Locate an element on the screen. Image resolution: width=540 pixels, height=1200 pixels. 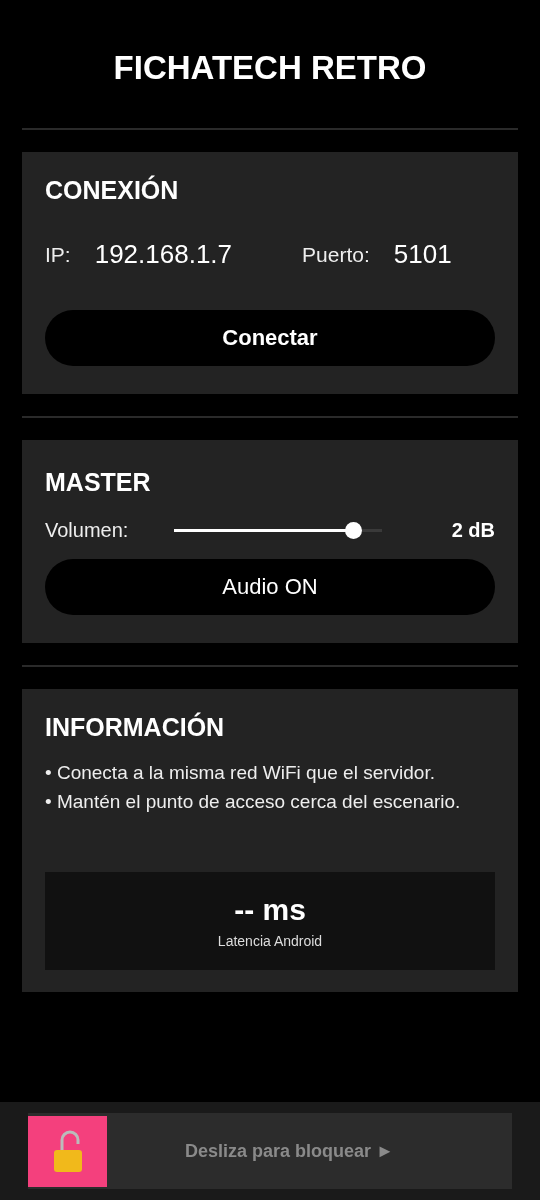
lock-slider: Desliza para bloquear ► is located at coordinates (270, 1151).